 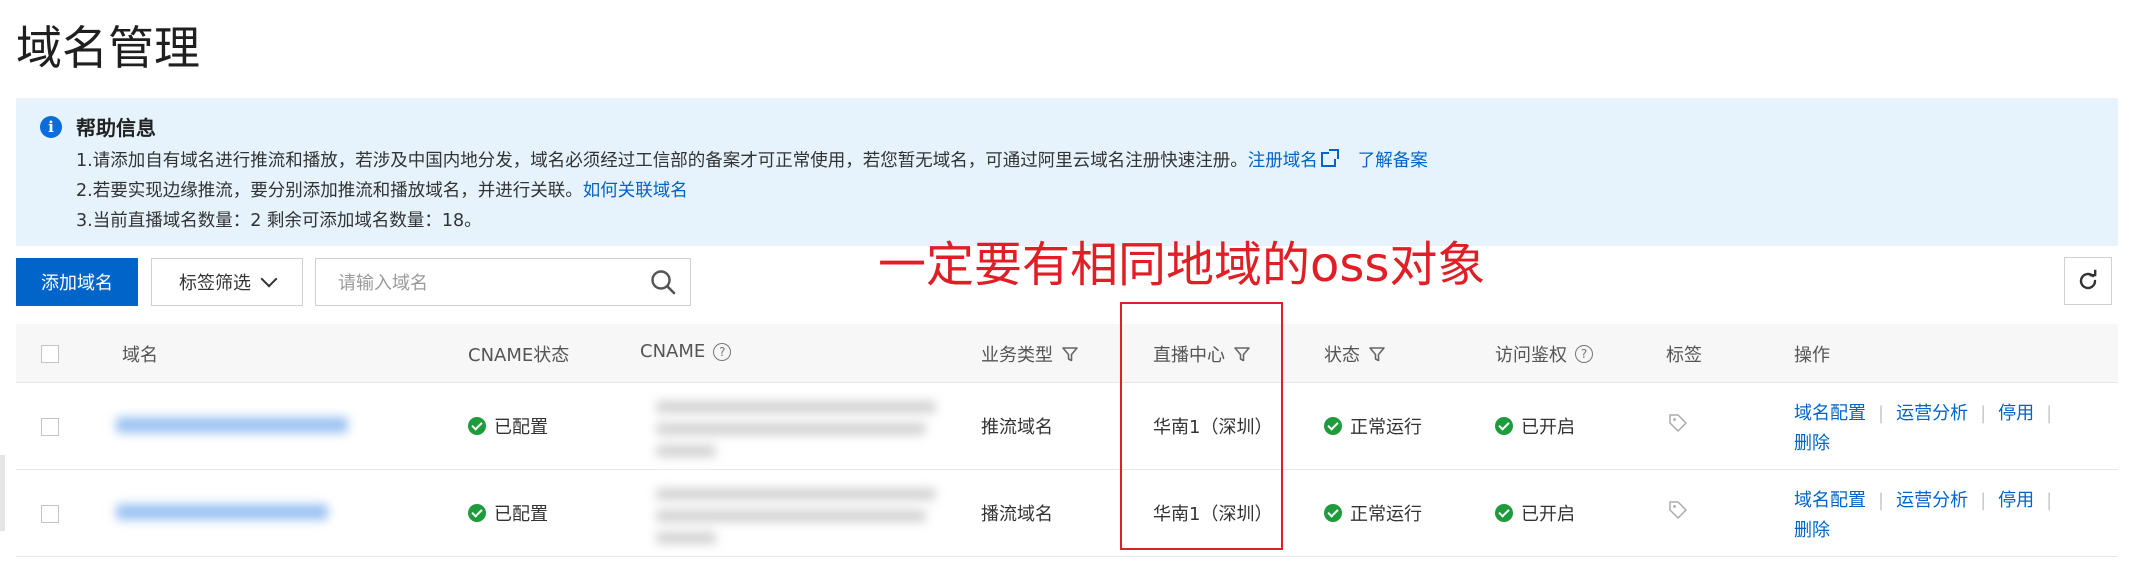 I want to click on refresh-icon, so click(x=2088, y=279).